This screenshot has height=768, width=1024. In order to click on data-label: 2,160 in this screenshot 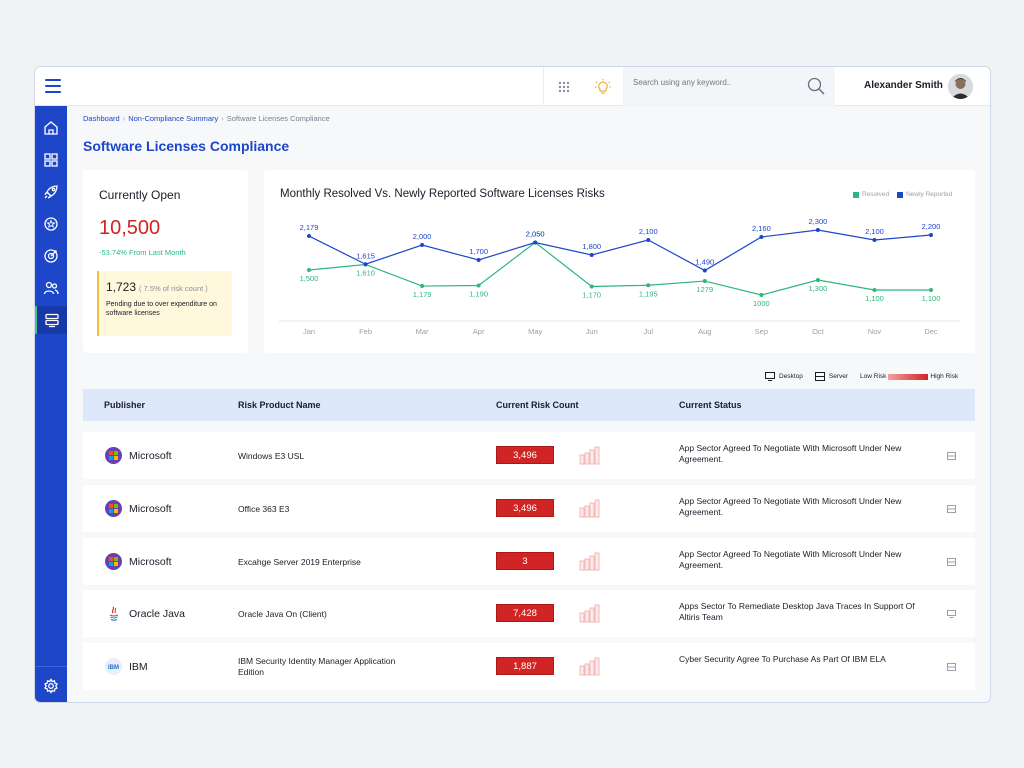, I will do `click(761, 228)`.